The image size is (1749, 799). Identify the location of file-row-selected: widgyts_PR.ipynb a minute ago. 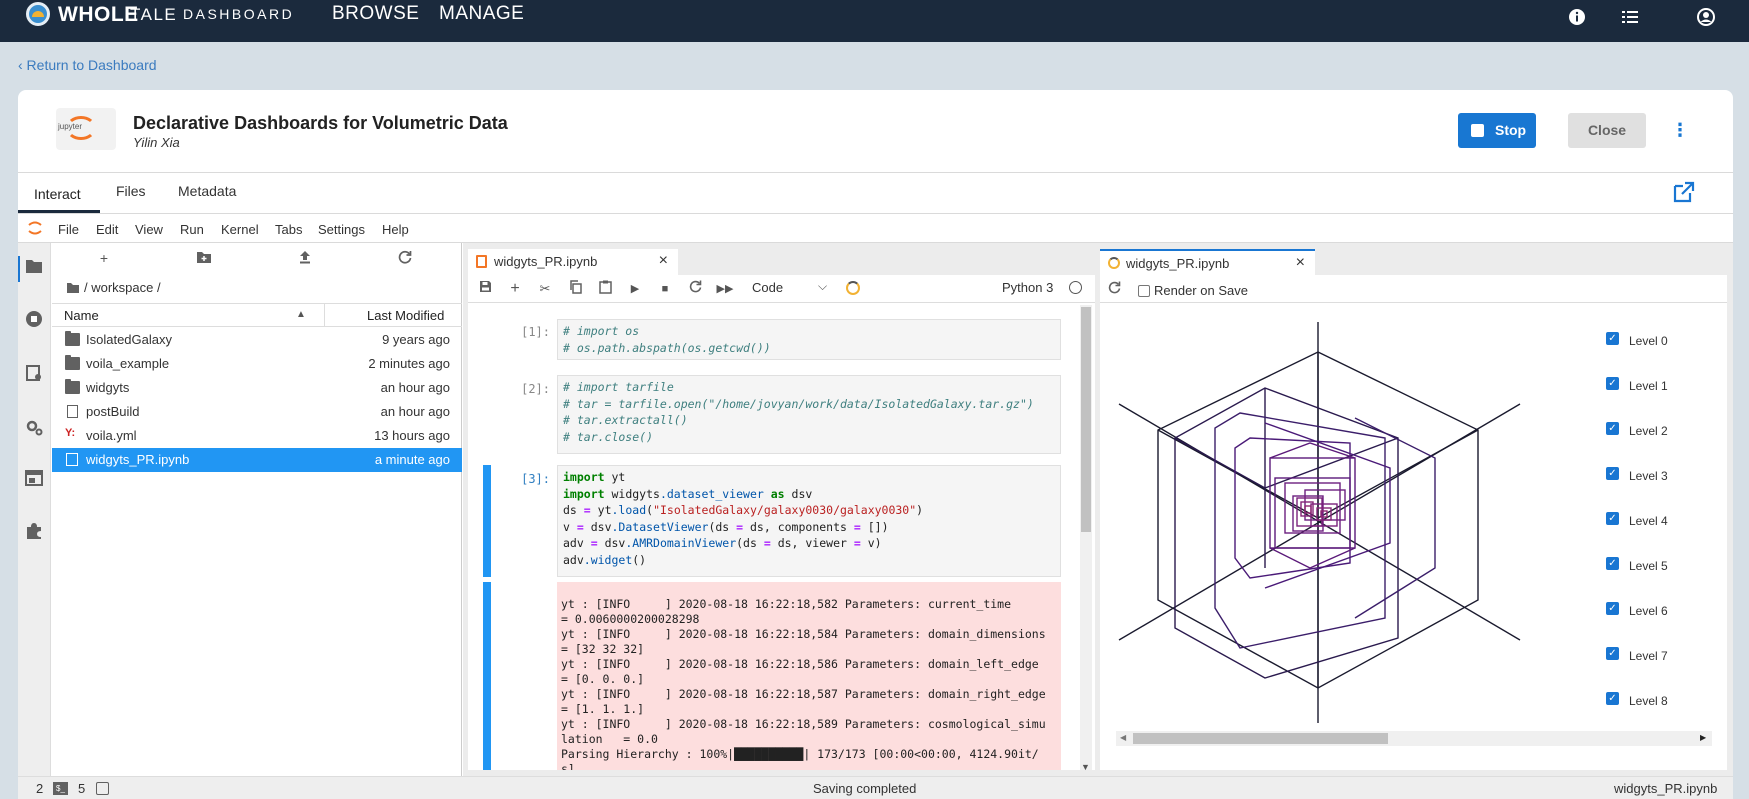
(257, 460).